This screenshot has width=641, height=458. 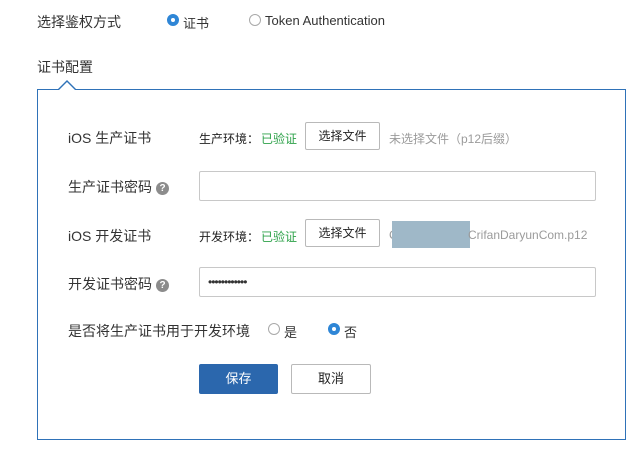 I want to click on dev-password-label: 开发证书密码, so click(x=110, y=284).